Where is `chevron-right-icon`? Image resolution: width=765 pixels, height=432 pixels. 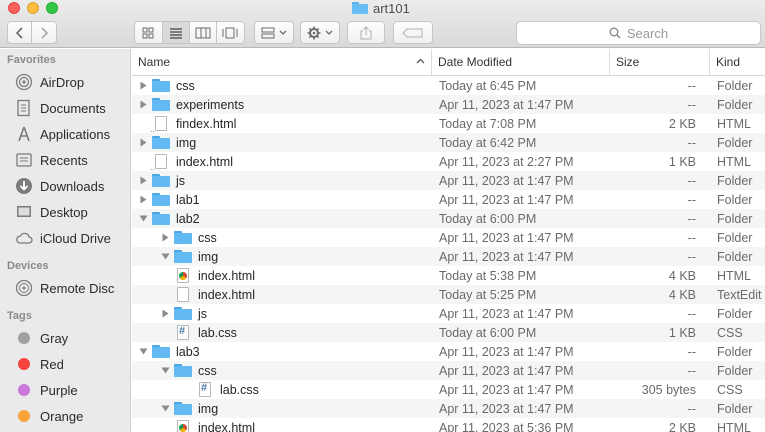 chevron-right-icon is located at coordinates (45, 32).